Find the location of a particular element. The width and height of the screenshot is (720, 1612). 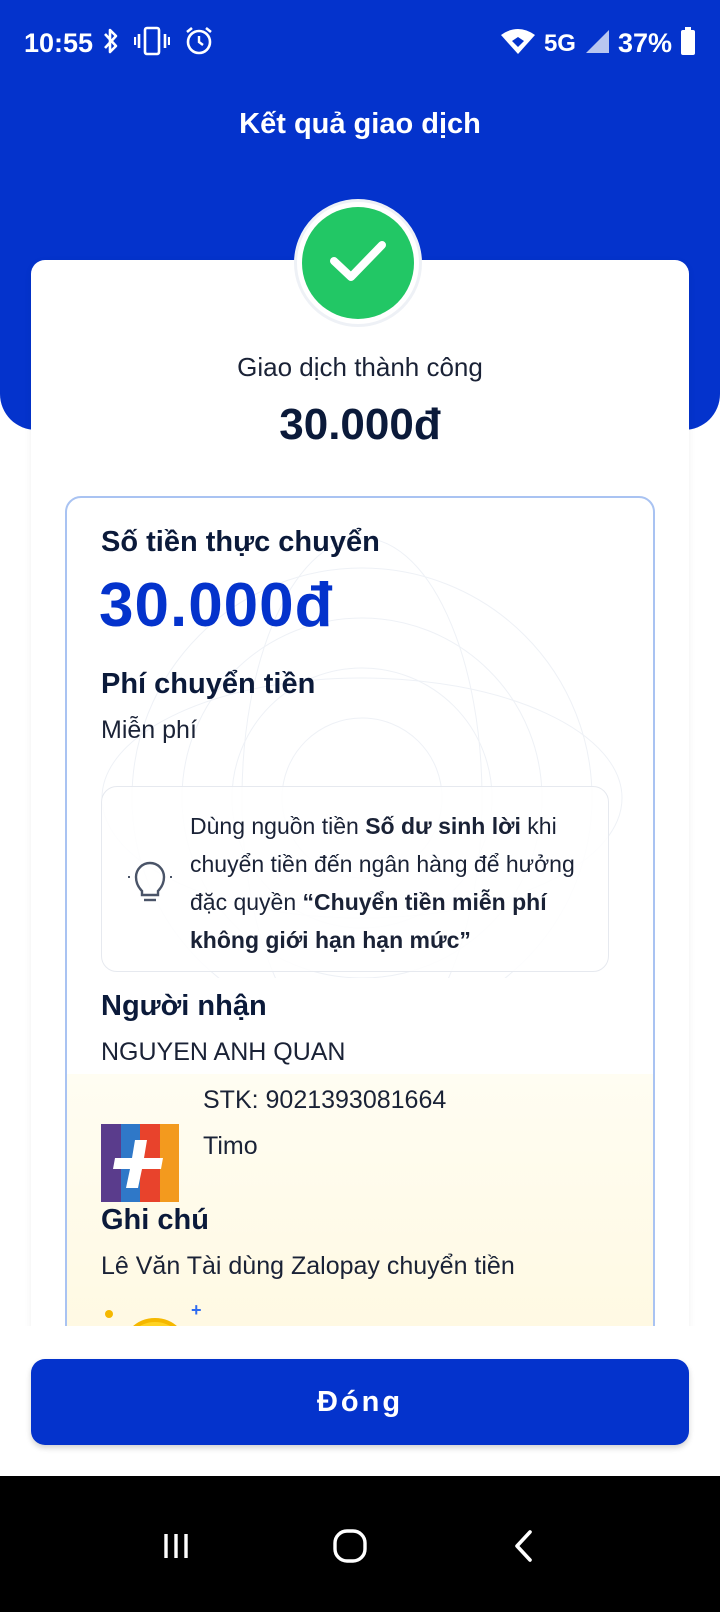

recent-apps-icon is located at coordinates (176, 1546).